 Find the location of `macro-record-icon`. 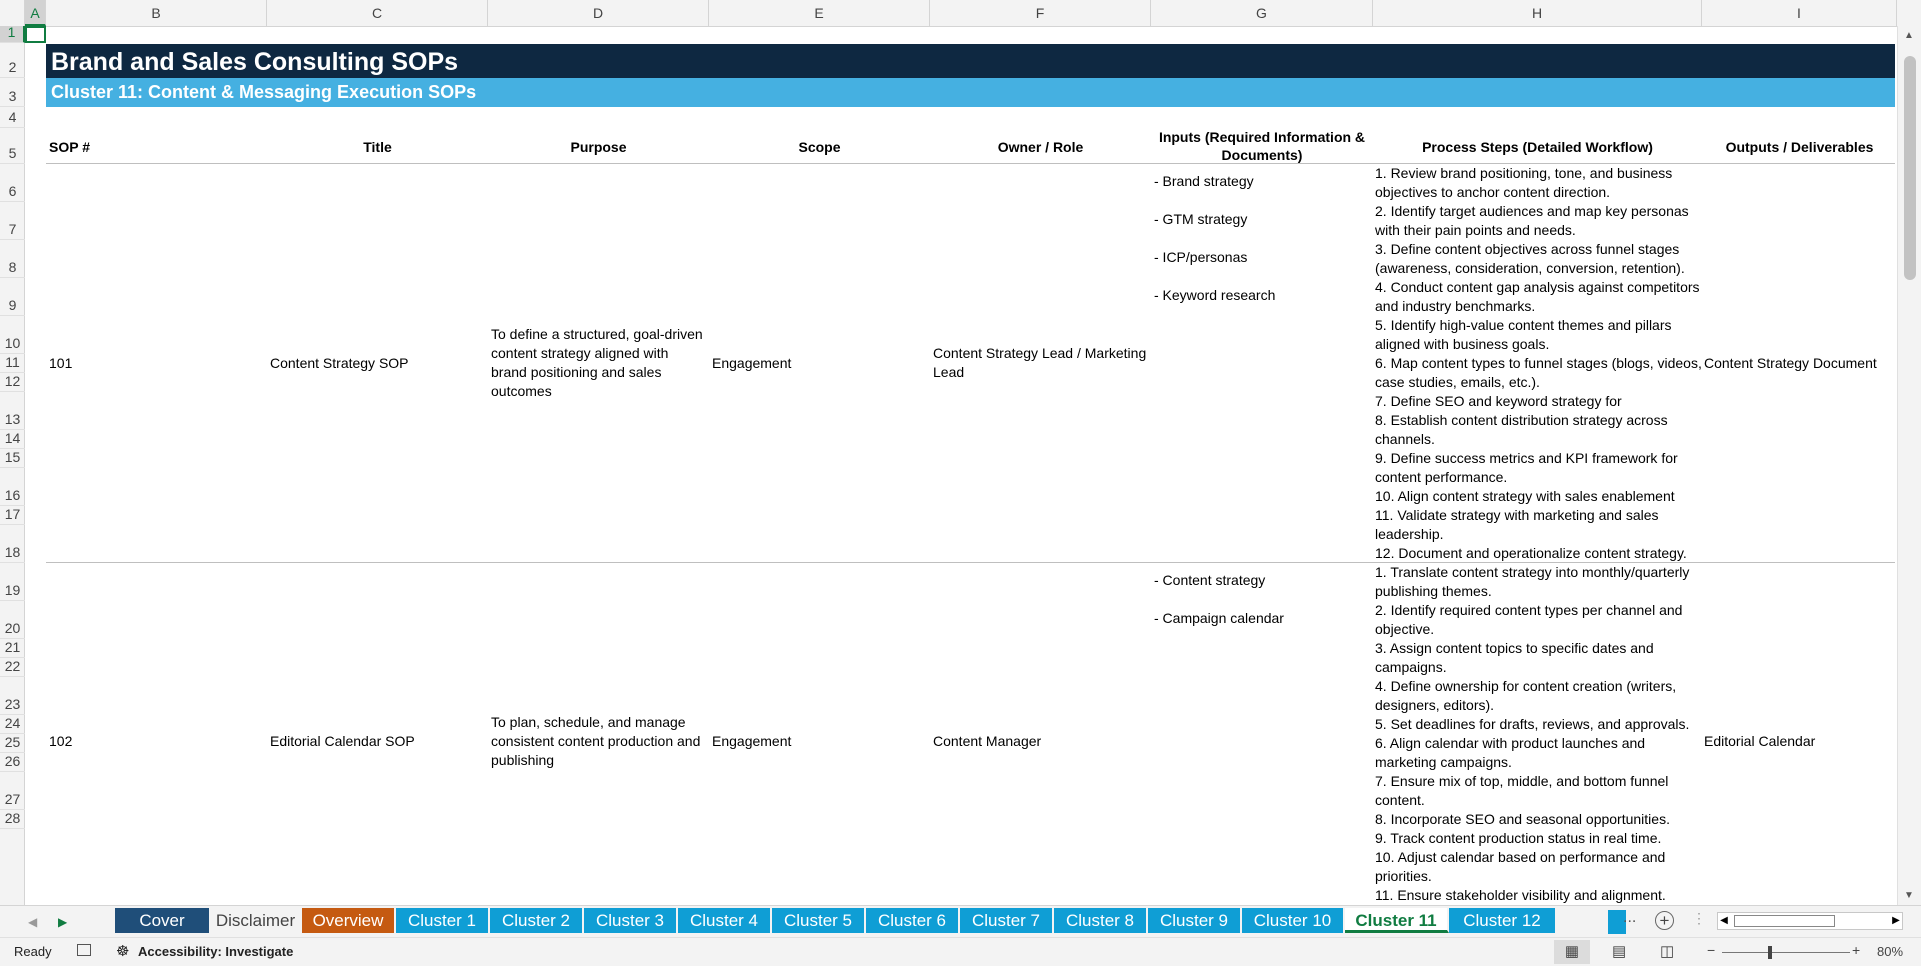

macro-record-icon is located at coordinates (84, 950).